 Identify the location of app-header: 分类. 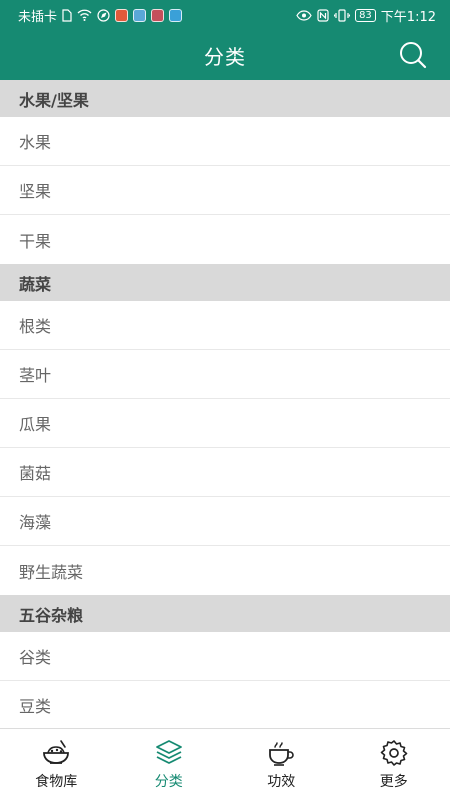
(225, 55).